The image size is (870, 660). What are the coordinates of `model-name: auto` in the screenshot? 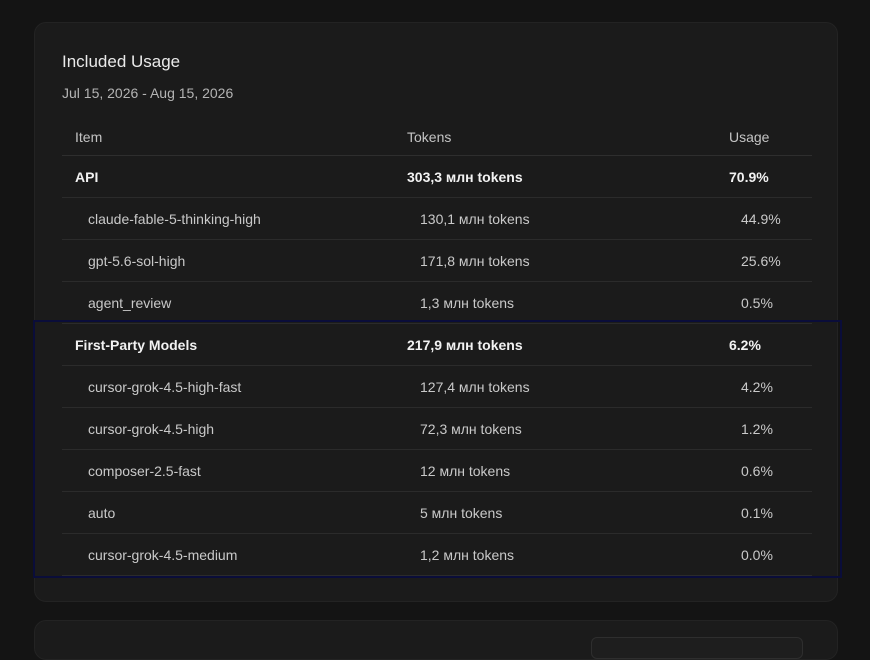 It's located at (102, 512).